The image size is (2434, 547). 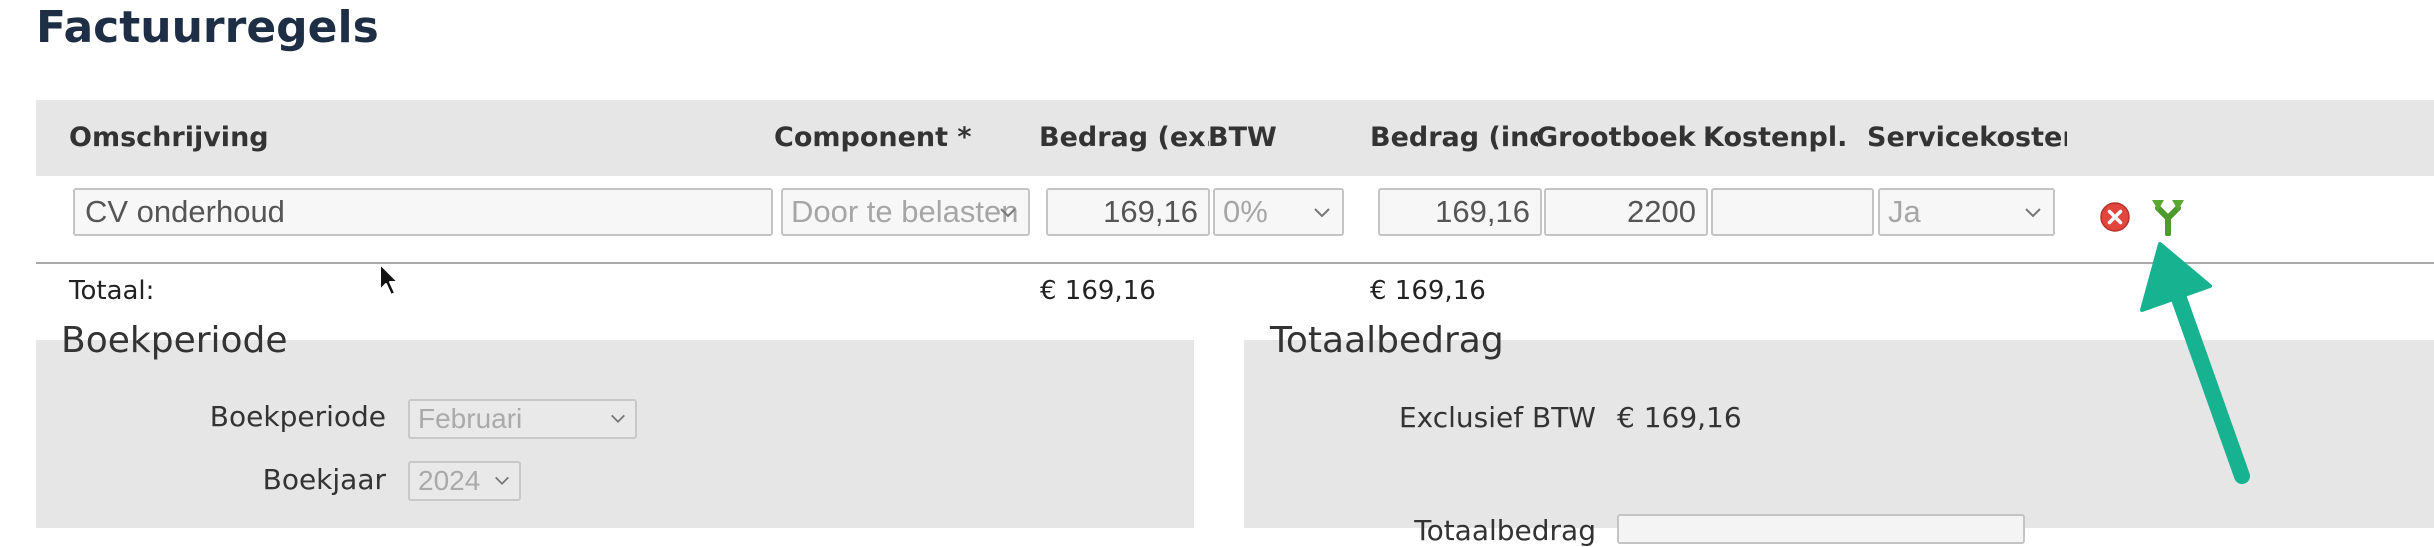 I want to click on annotation-arrow-icon, so click(x=2195, y=363).